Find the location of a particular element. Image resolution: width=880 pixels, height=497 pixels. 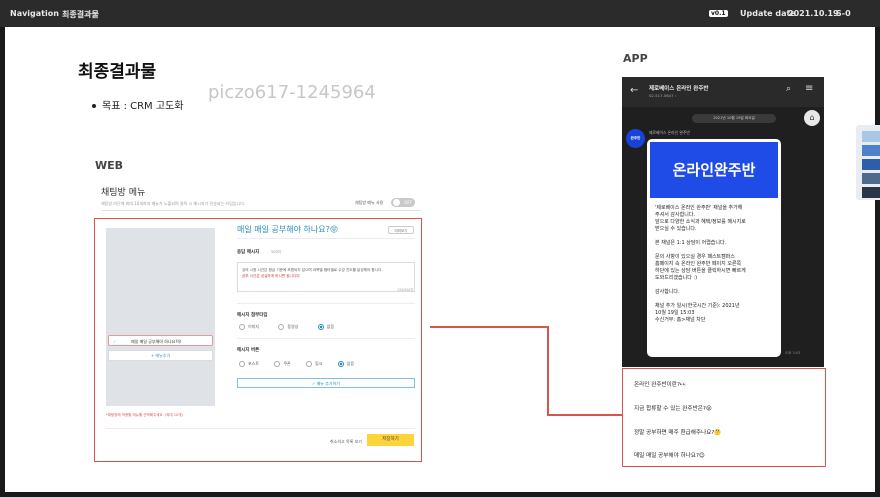

button-option-coupon: 쿠폰 is located at coordinates (282, 364).